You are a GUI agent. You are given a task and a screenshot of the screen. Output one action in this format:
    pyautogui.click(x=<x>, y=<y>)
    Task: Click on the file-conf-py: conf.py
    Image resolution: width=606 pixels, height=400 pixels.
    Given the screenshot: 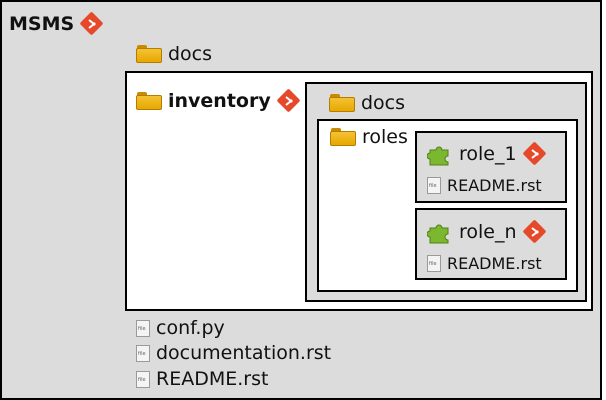 What is the action you would take?
    pyautogui.click(x=180, y=328)
    